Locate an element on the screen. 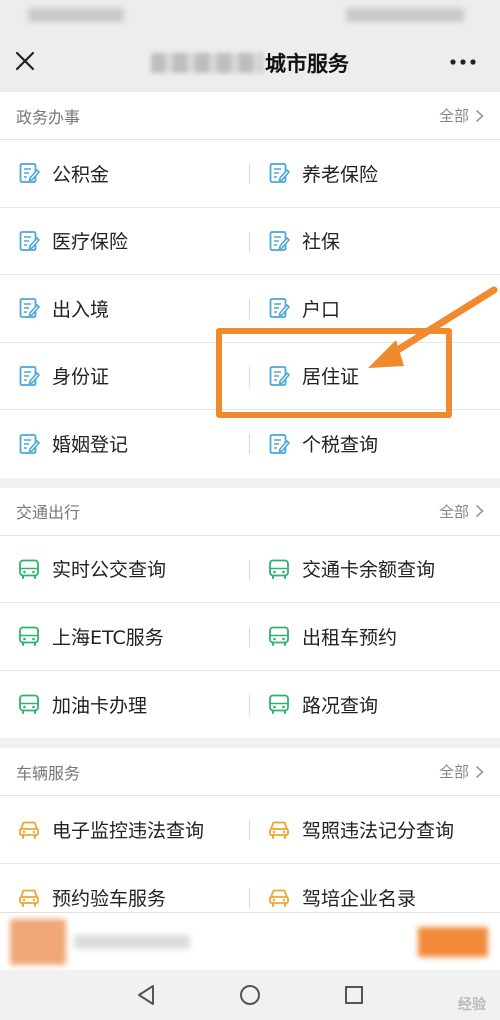 This screenshot has width=500, height=1020. service-item: 养老保险 is located at coordinates (375, 173).